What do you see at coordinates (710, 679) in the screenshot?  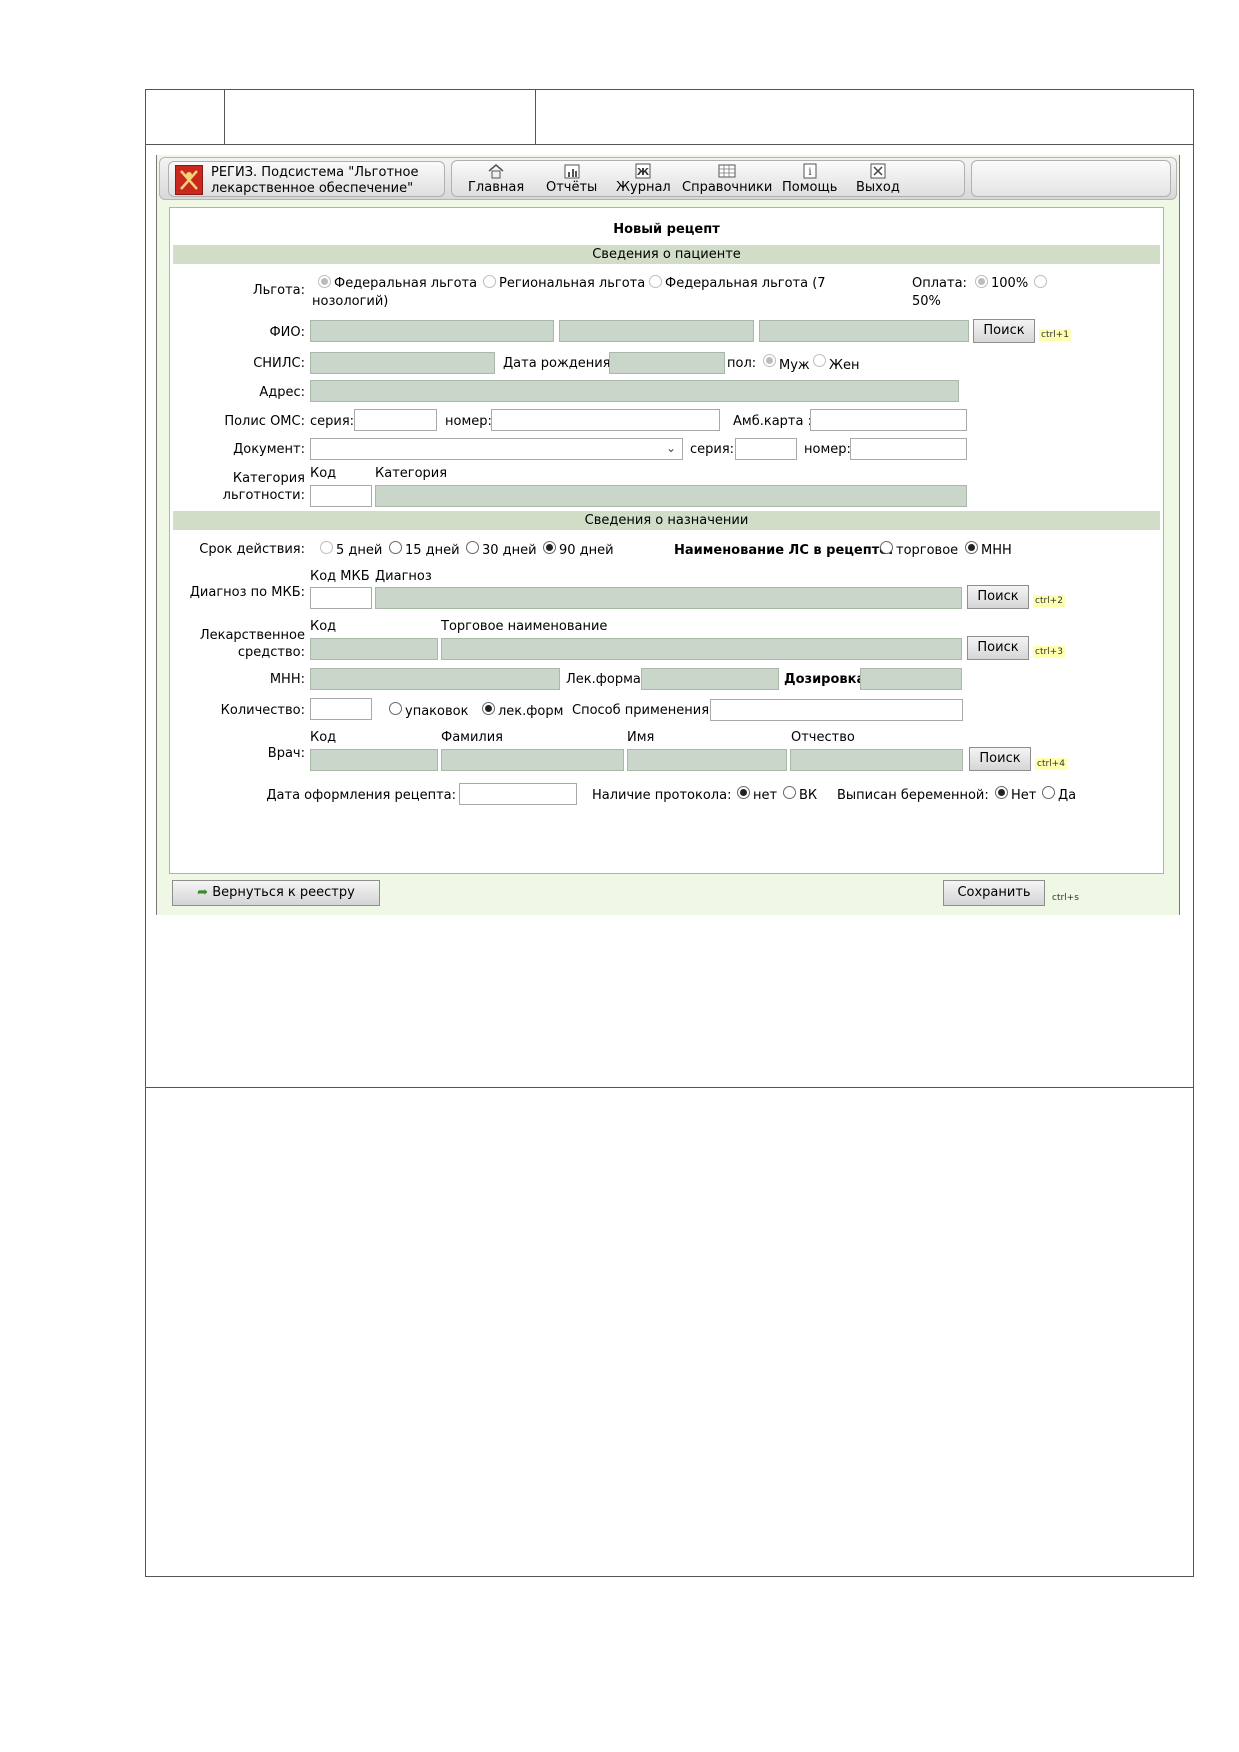 I see `dosage-form-field` at bounding box center [710, 679].